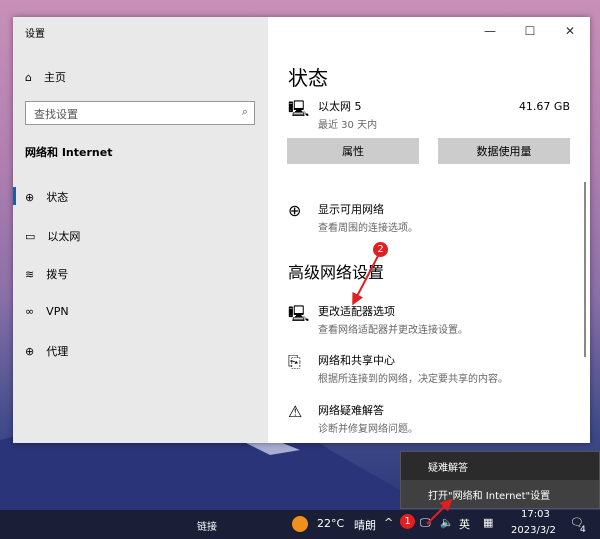  Describe the element at coordinates (402, 390) in the screenshot. I see `annotation-arrows` at that location.